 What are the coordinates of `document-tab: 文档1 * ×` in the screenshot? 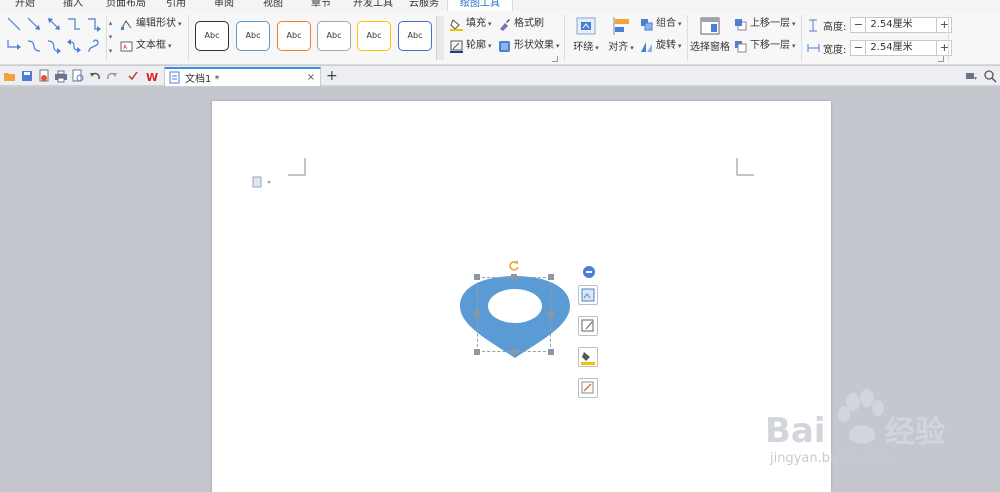 It's located at (242, 76).